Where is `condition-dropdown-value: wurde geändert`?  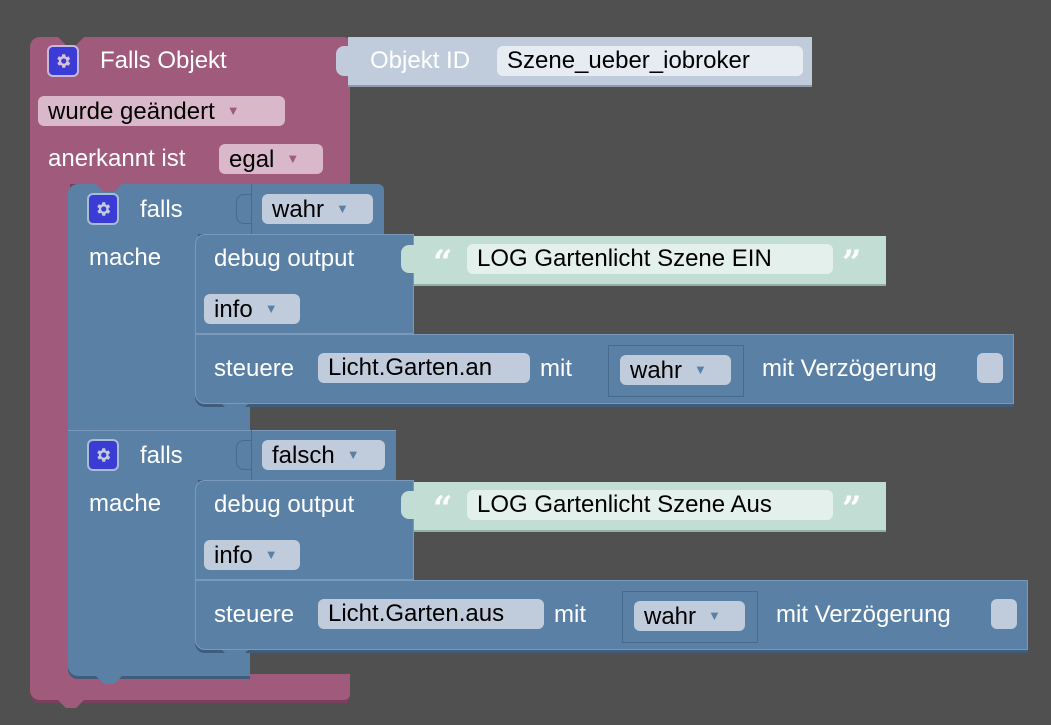 condition-dropdown-value: wurde geändert is located at coordinates (131, 111).